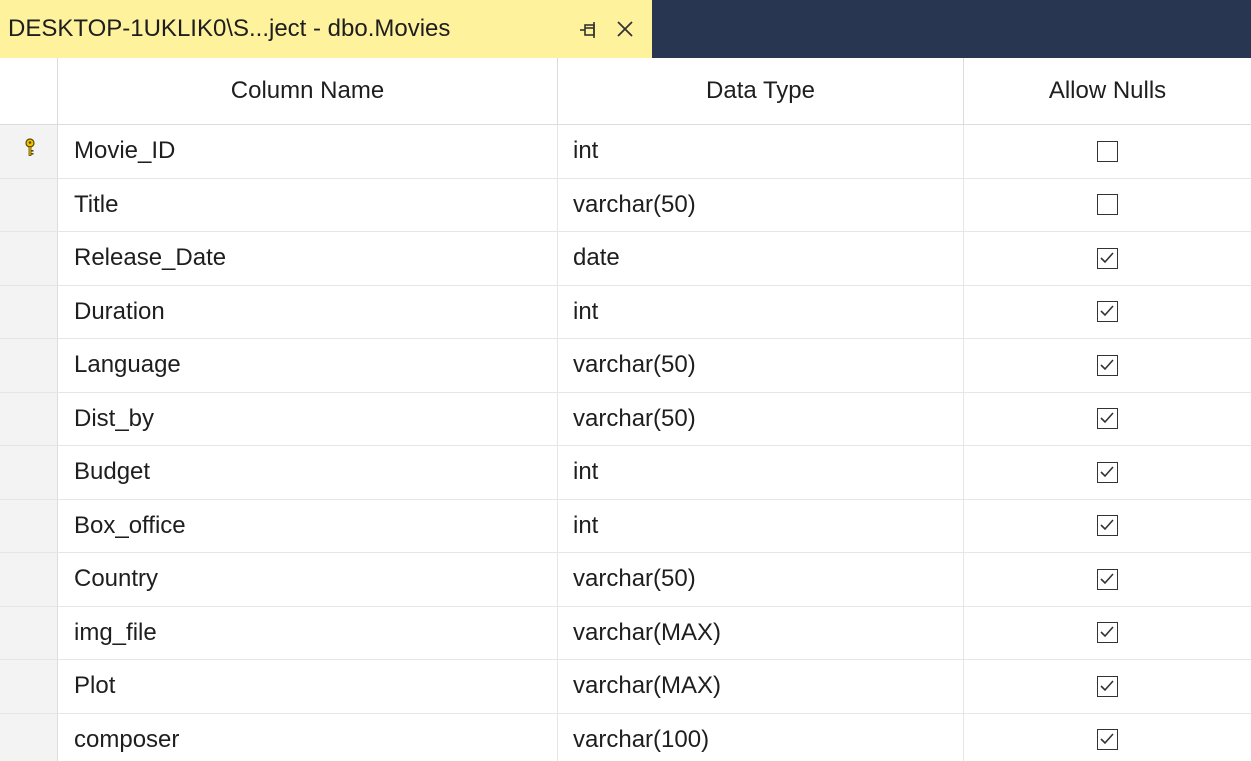 This screenshot has width=1251, height=761. What do you see at coordinates (761, 91) in the screenshot?
I see `data-type-header: Data Type` at bounding box center [761, 91].